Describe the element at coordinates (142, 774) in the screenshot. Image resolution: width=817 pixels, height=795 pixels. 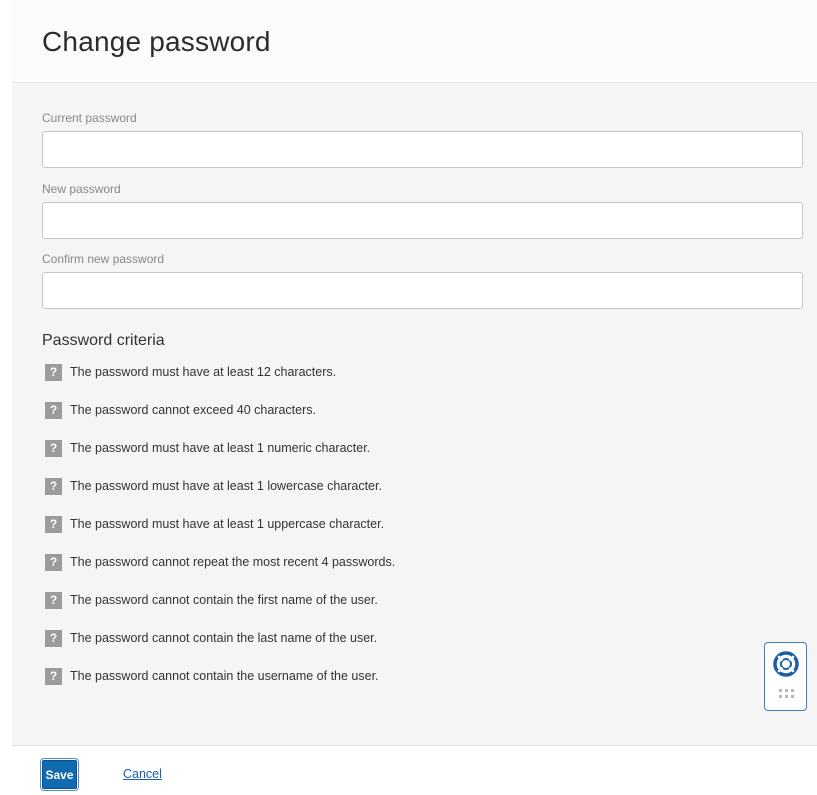
I see `cancel-link: Cancel` at that location.